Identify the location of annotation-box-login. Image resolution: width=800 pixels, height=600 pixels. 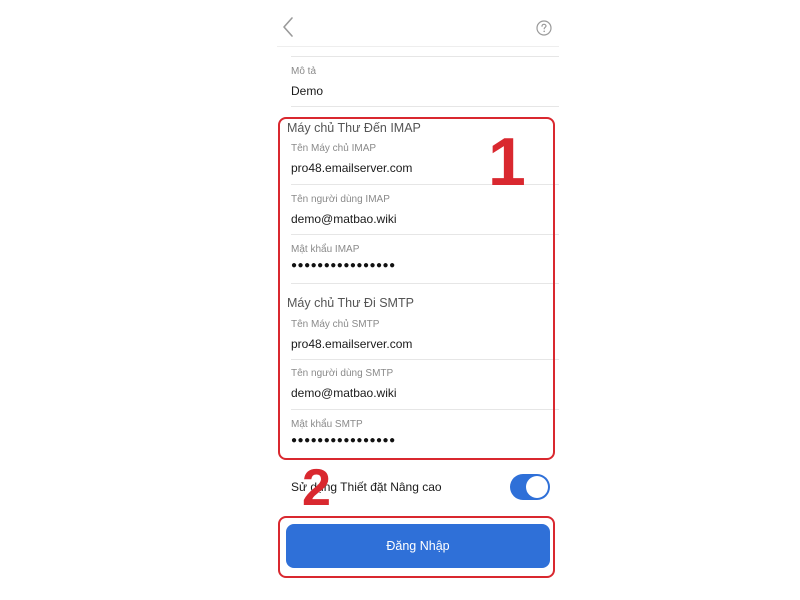
(416, 547).